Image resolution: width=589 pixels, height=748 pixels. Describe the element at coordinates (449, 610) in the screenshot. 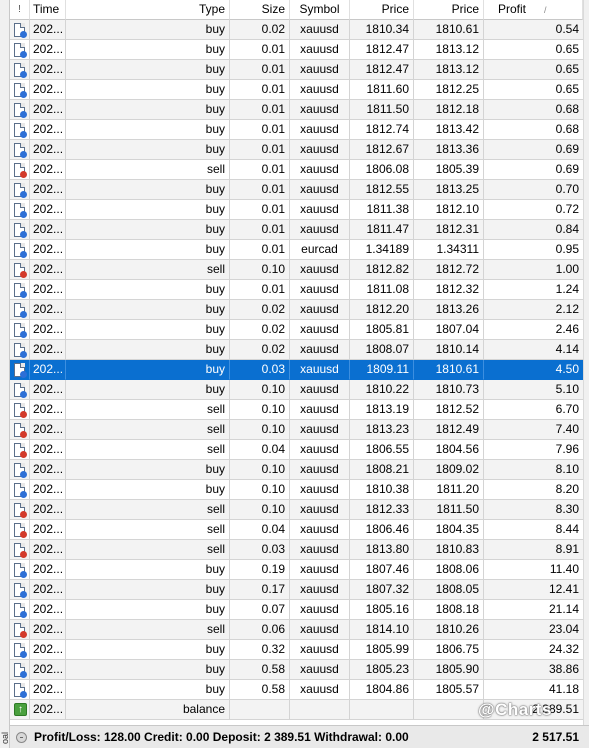

I see `cell-close-price: 1808.18` at that location.